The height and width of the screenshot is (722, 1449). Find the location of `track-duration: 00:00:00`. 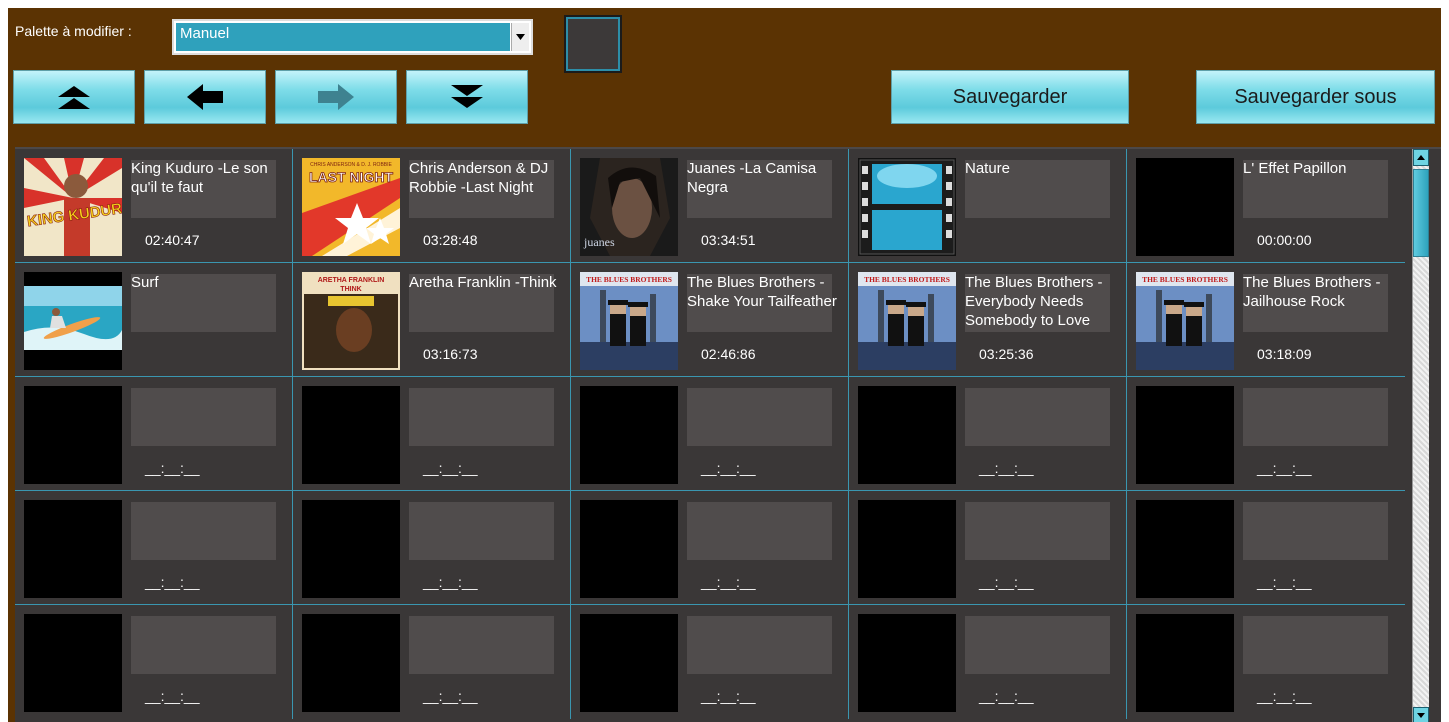

track-duration: 00:00:00 is located at coordinates (1284, 240).